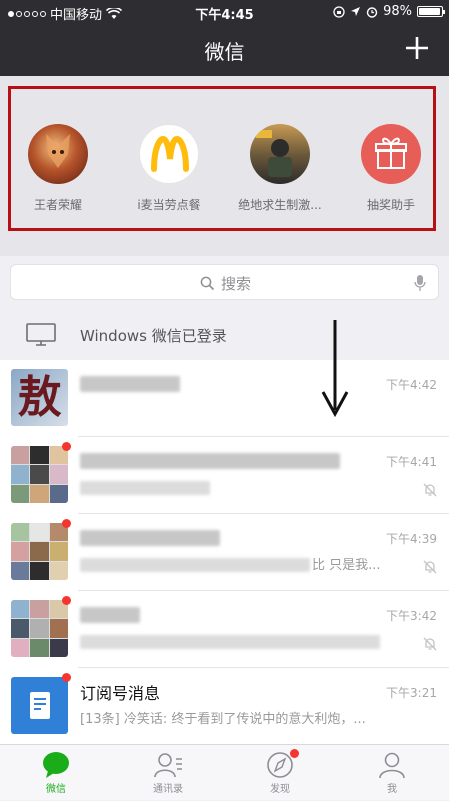 This screenshot has height=801, width=449. What do you see at coordinates (431, 11) in the screenshot?
I see `battery-icon` at bounding box center [431, 11].